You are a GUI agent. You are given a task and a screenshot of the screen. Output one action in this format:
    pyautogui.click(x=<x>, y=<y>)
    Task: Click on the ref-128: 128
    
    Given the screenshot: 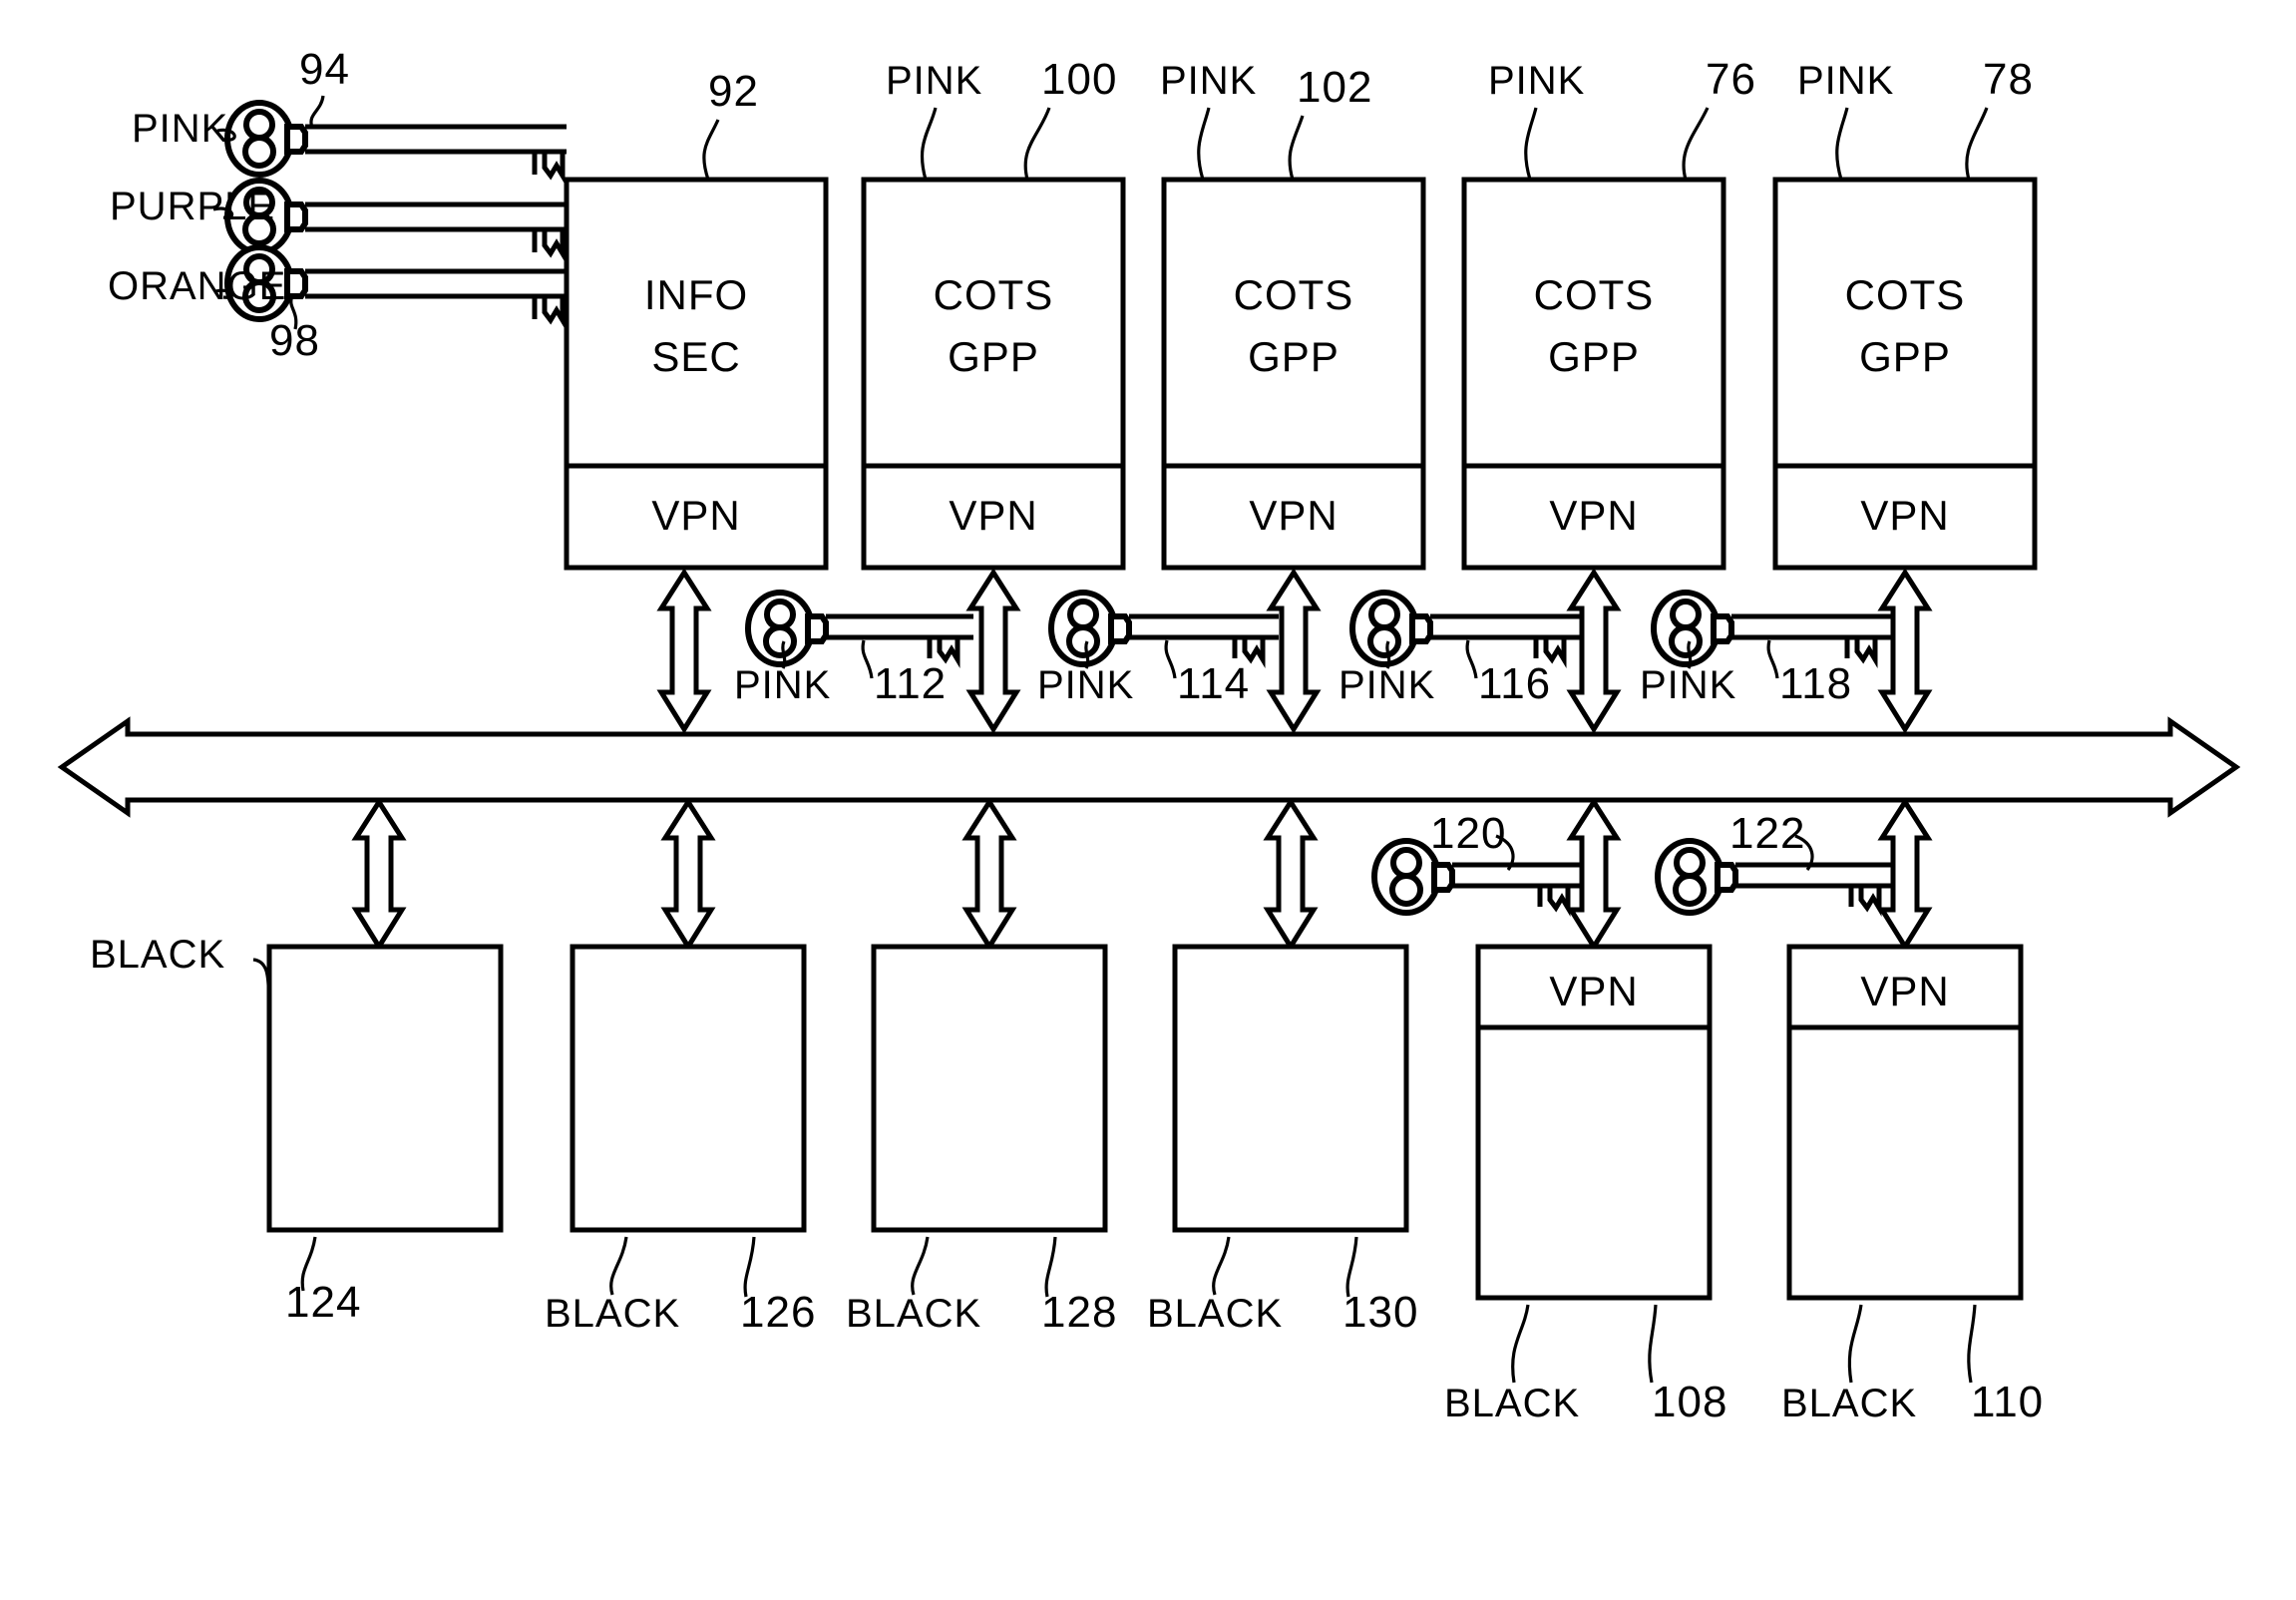 What is the action you would take?
    pyautogui.click(x=1079, y=1312)
    